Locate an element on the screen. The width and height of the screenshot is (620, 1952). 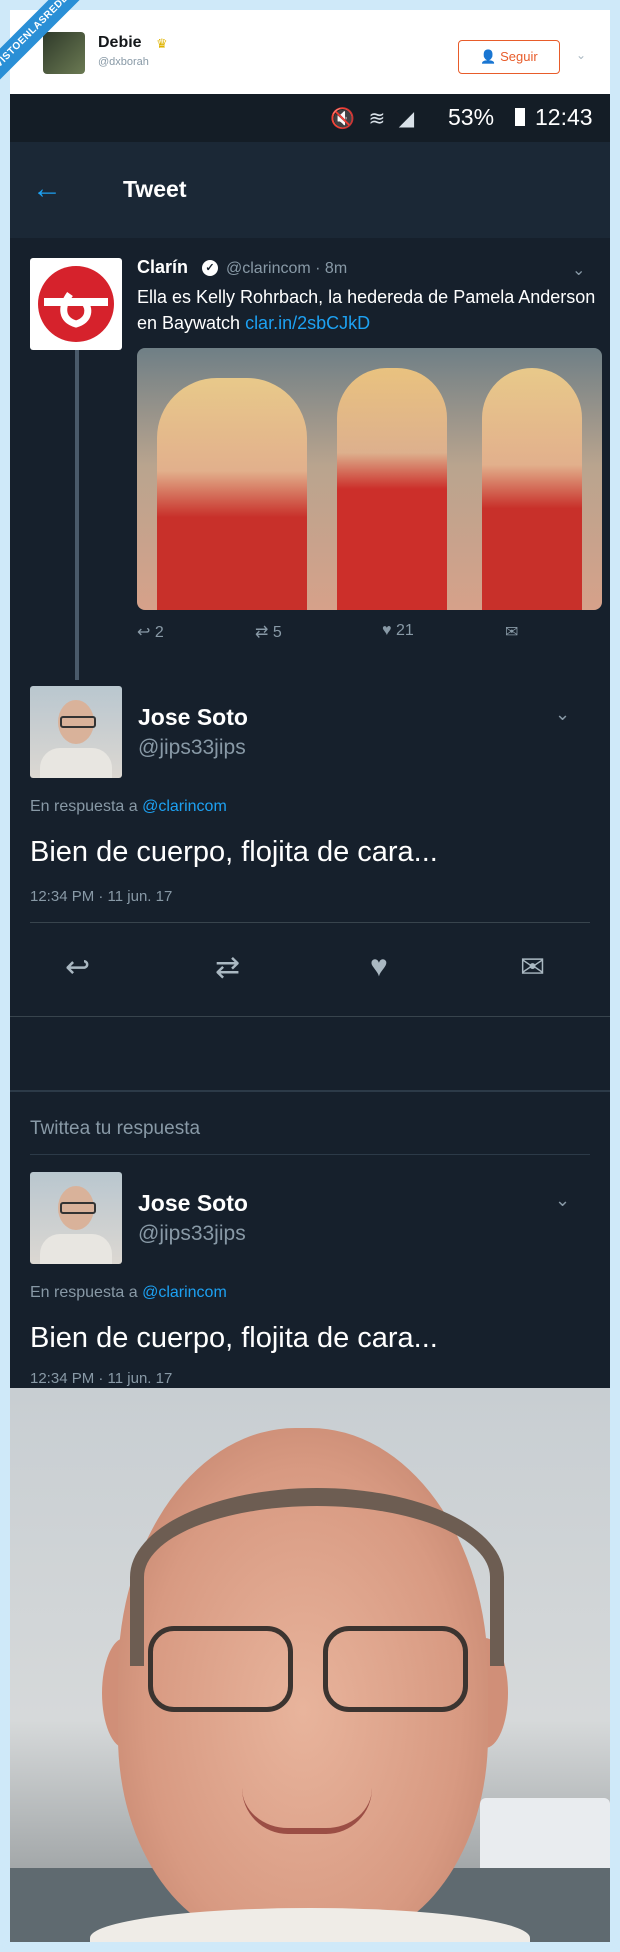
author-avatar is located at coordinates (64, 53).